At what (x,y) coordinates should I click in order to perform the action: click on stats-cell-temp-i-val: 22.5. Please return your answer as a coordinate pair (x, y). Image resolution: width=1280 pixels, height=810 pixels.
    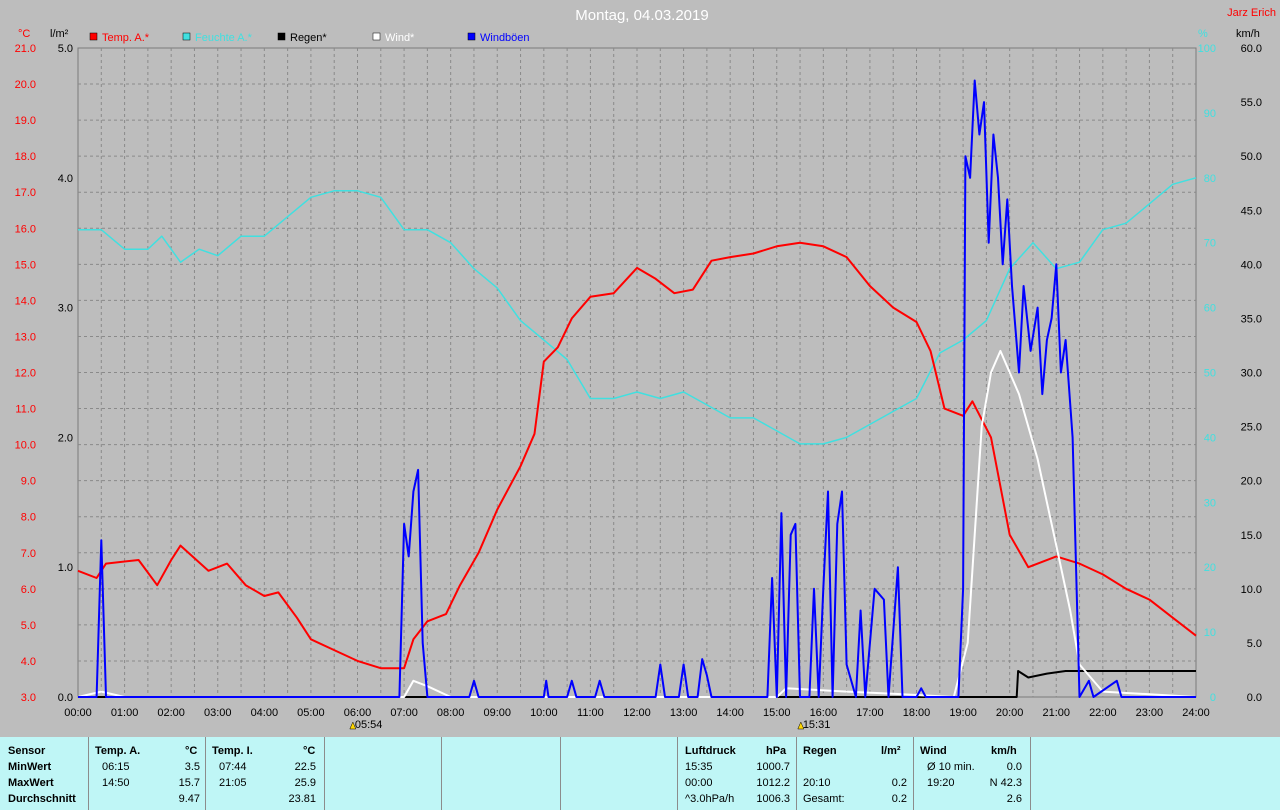
    Looking at the image, I should click on (305, 767).